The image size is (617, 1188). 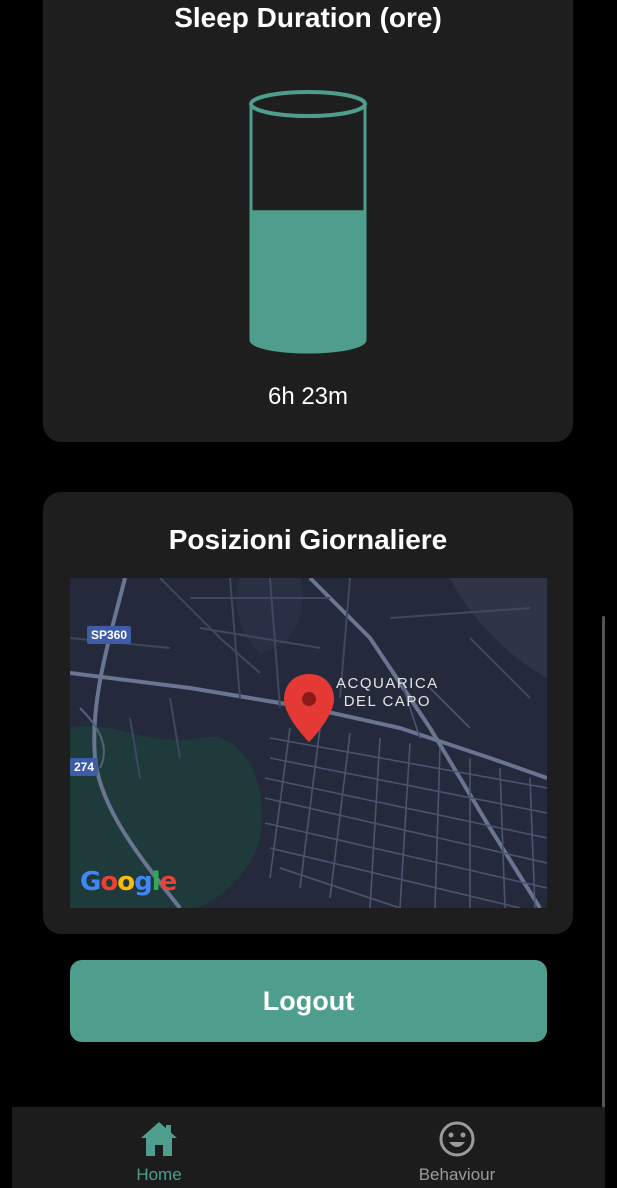 I want to click on nav-item-home: Home, so click(x=159, y=1147).